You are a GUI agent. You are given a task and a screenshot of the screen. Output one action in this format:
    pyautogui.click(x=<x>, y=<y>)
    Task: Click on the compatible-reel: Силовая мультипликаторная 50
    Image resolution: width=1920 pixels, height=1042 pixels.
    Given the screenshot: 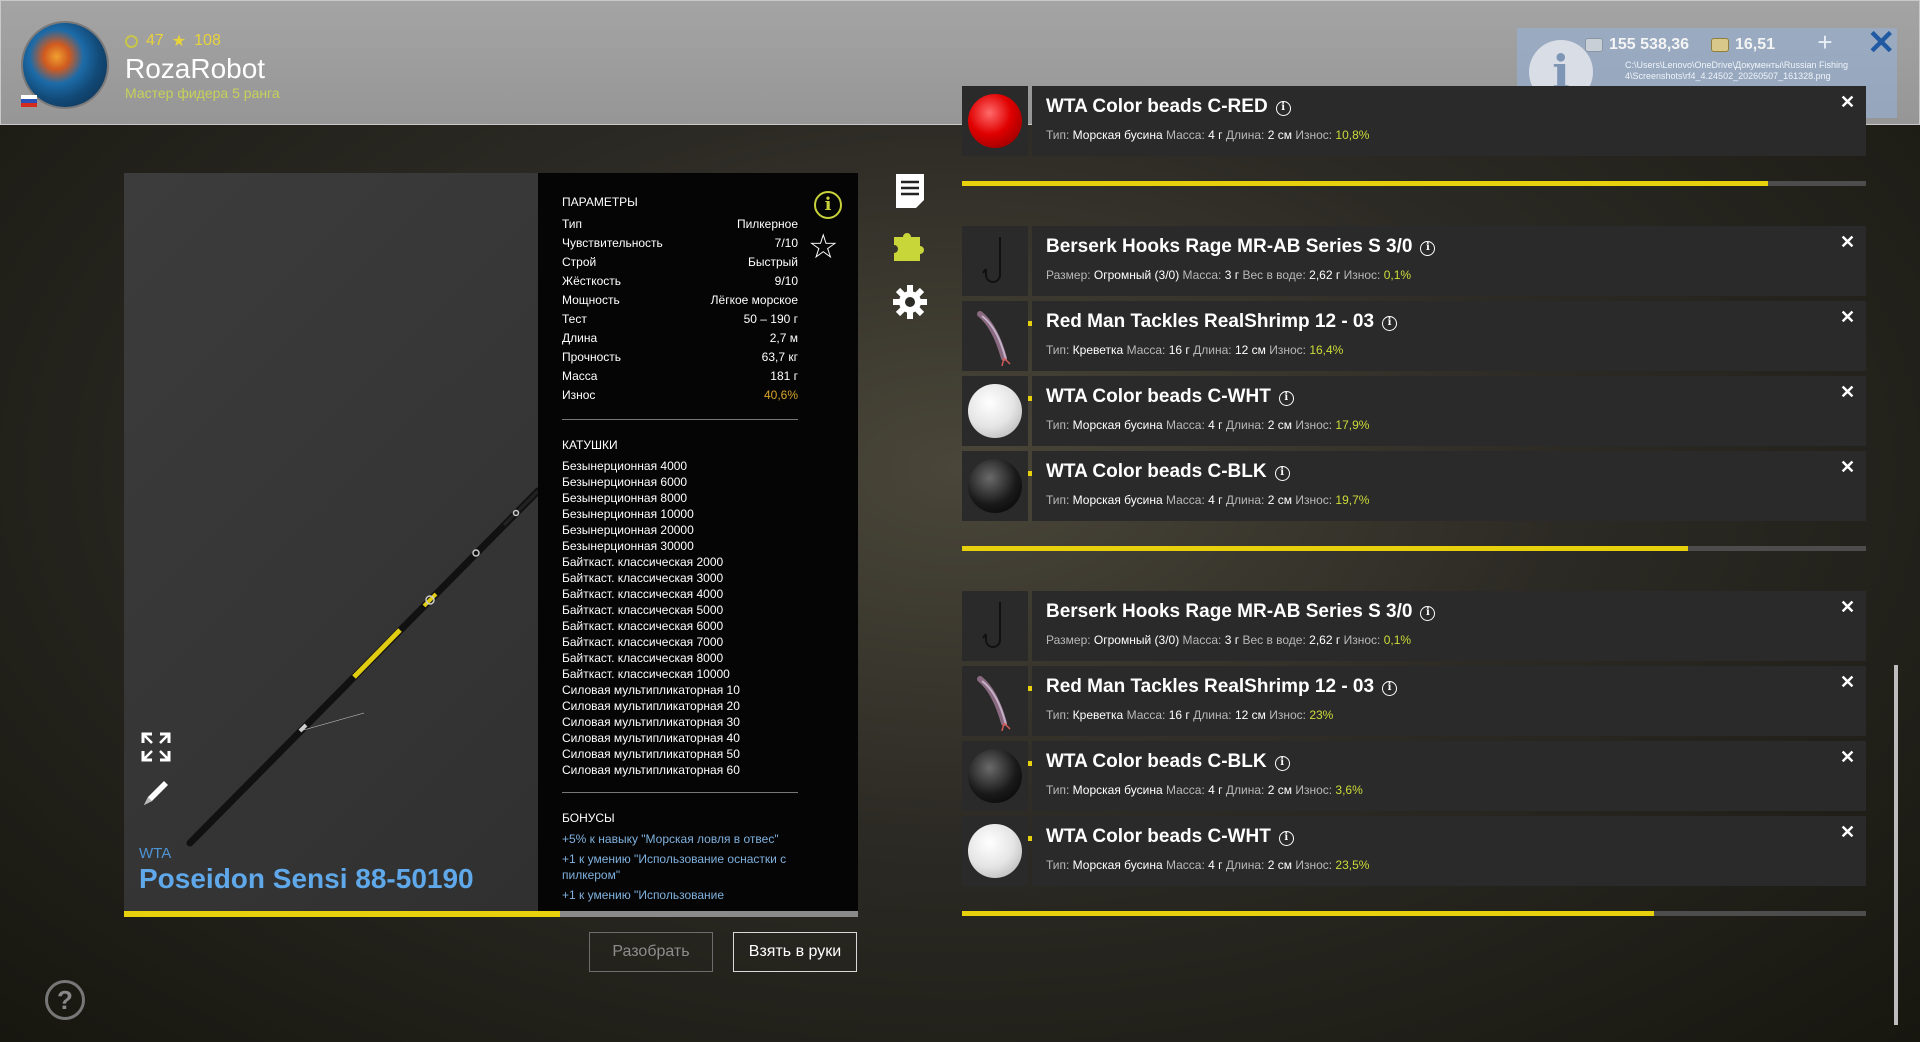 What is the action you would take?
    pyautogui.click(x=651, y=754)
    